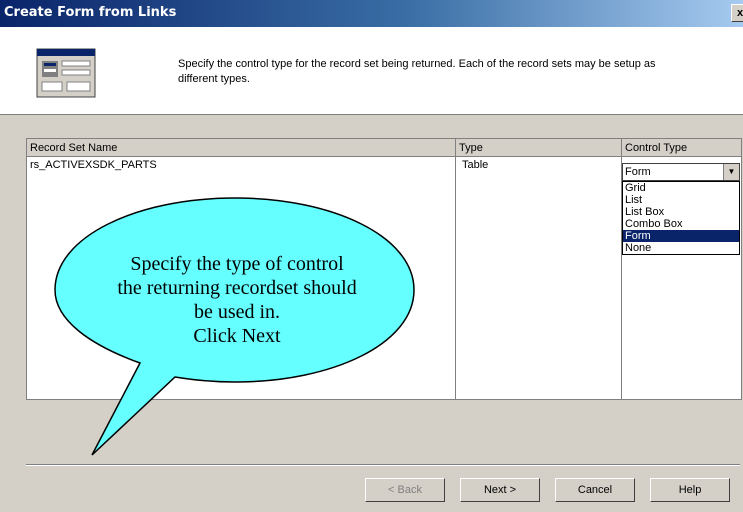 The image size is (743, 512). I want to click on callout-line: be used in., so click(237, 312).